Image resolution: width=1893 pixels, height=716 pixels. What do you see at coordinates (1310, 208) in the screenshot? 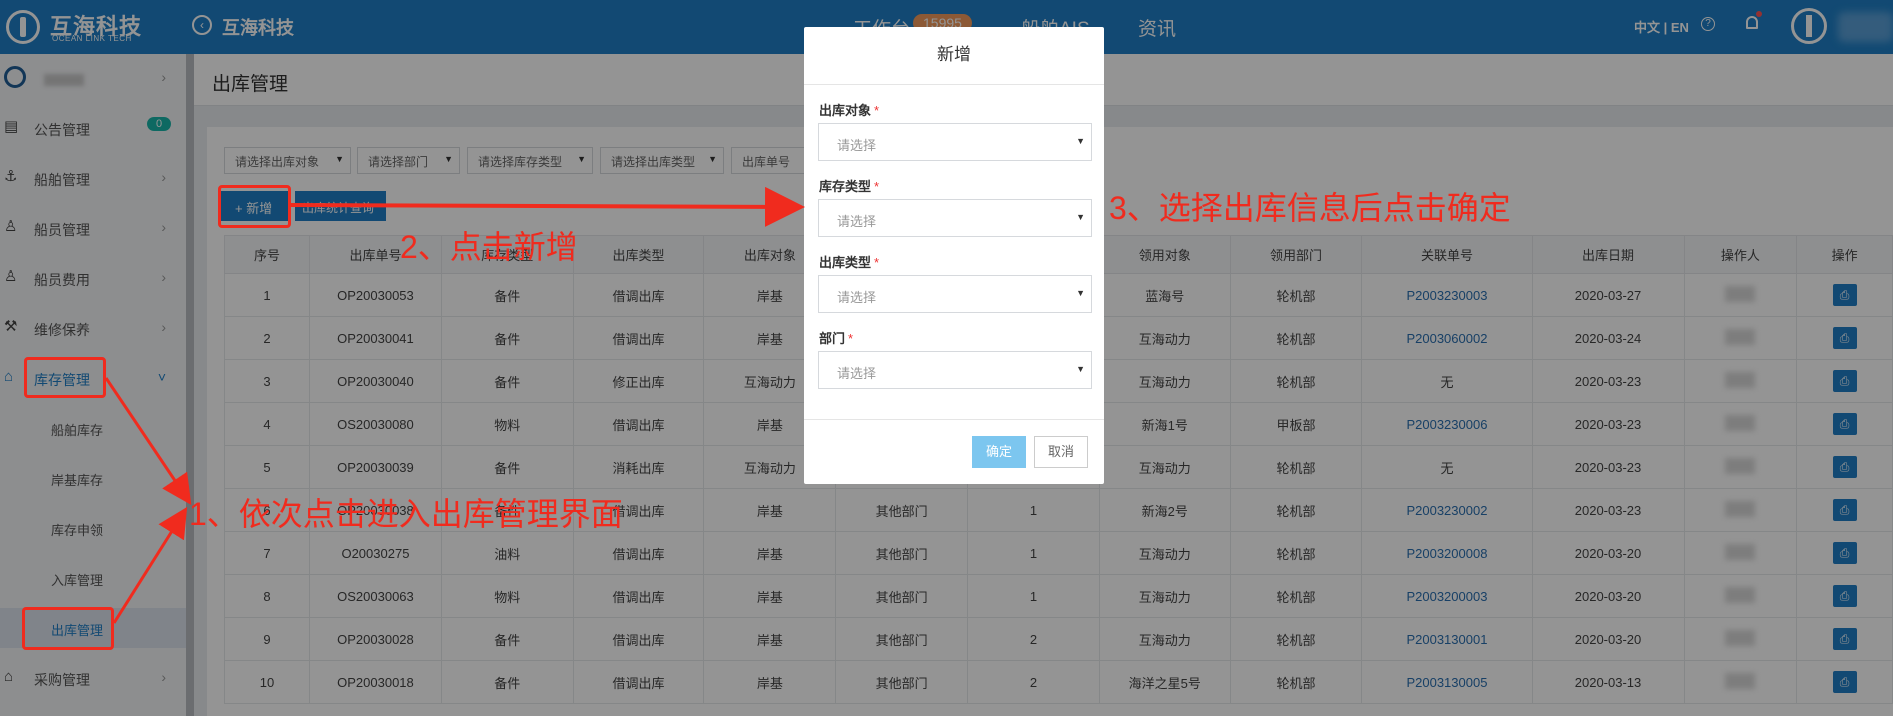
I see `annotation-step3: 3、选择出库信息后点击确定` at bounding box center [1310, 208].